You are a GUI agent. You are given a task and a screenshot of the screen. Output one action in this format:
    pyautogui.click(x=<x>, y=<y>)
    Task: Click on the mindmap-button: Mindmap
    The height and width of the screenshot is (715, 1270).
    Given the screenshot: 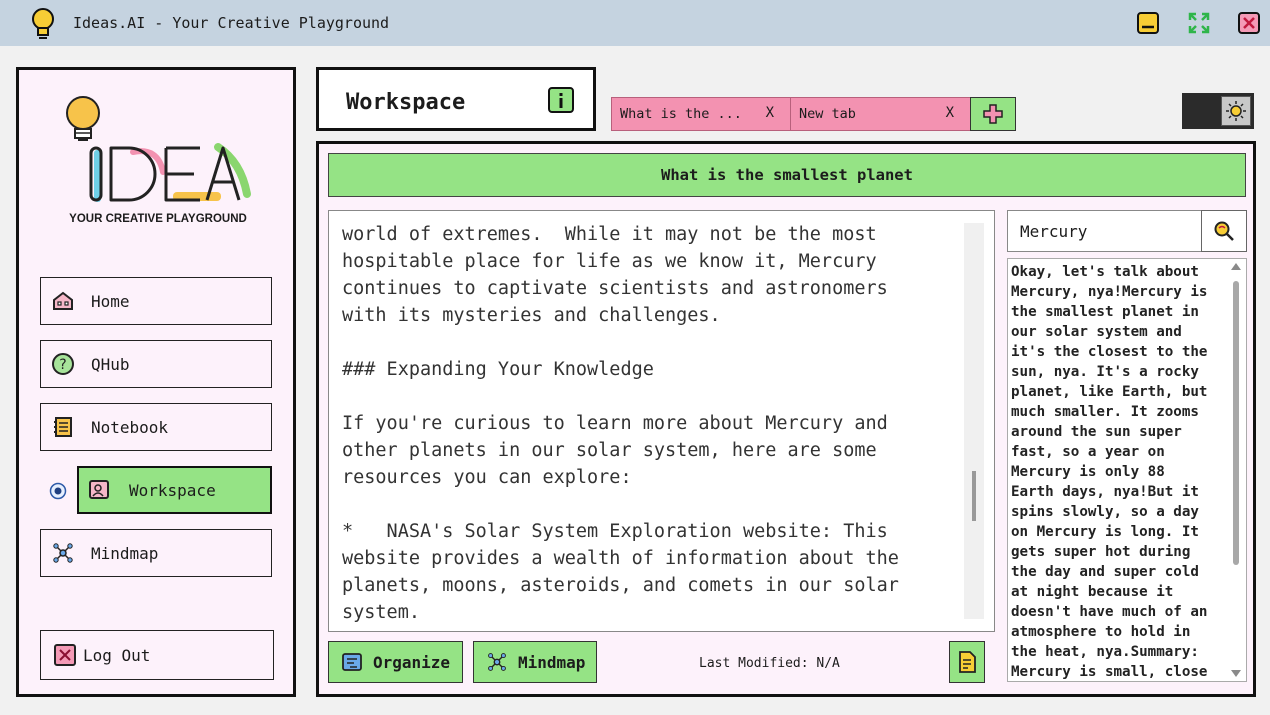 What is the action you would take?
    pyautogui.click(x=535, y=662)
    